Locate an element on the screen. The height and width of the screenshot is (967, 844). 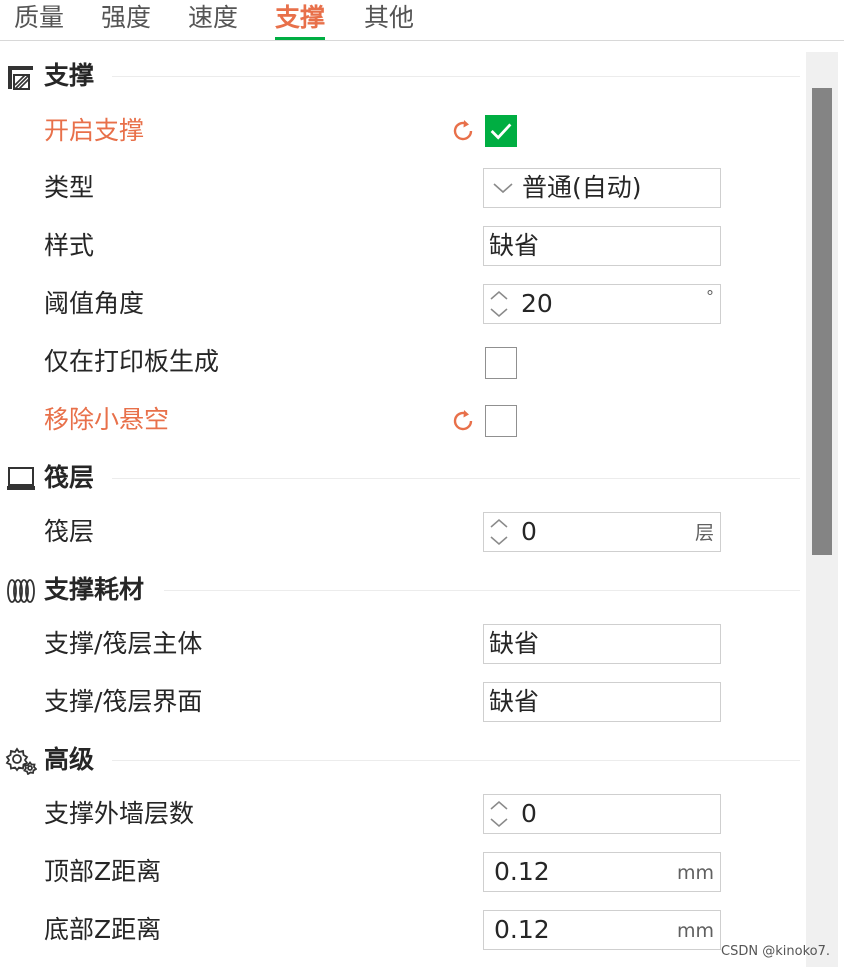
chevron-down-icon is located at coordinates (503, 188).